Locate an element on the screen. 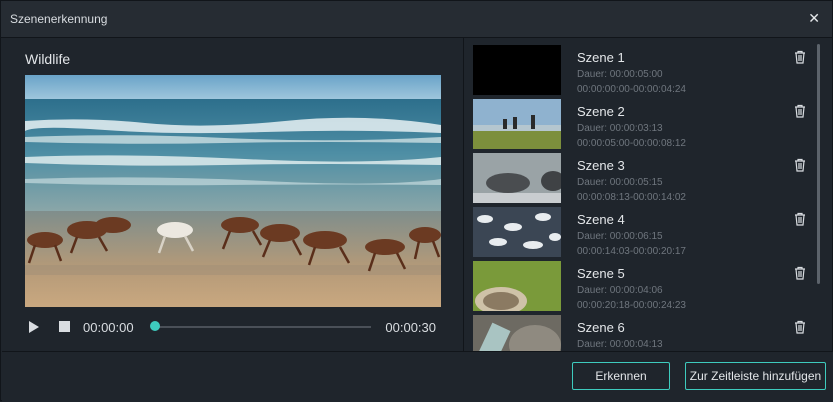 This screenshot has width=833, height=402. scene-range: 00:00:05:00-00:00:08:12 is located at coordinates (631, 143).